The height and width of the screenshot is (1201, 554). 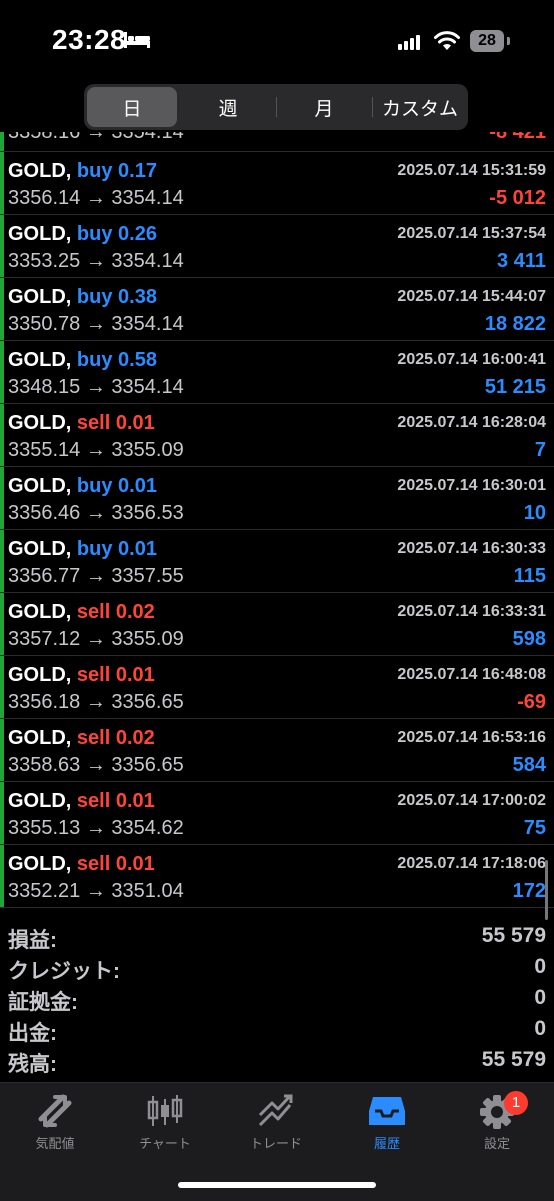 I want to click on summary-value: 55 579, so click(x=513, y=935).